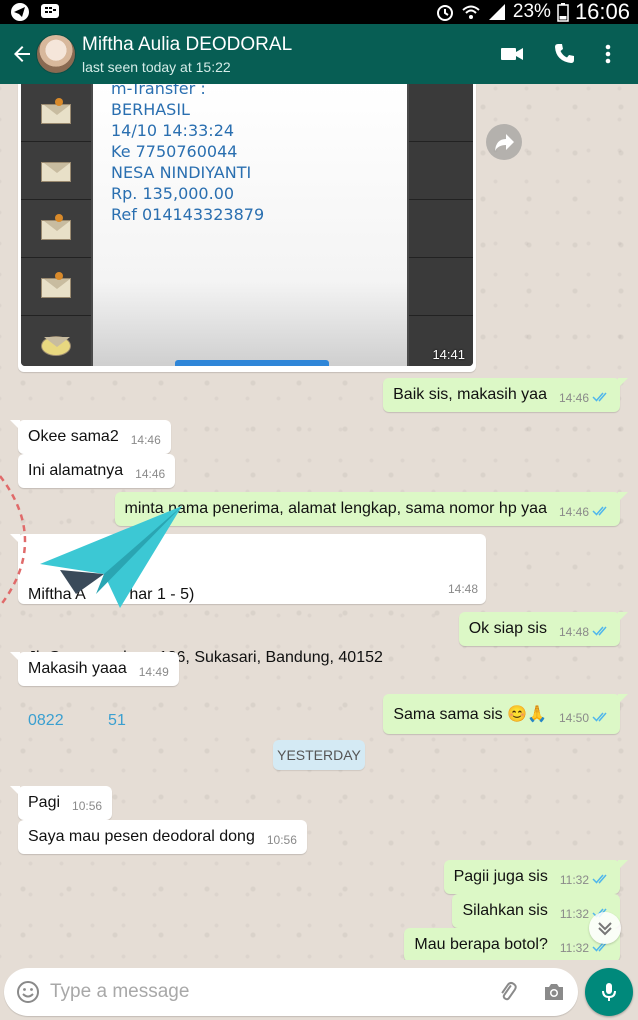  I want to click on outgoing-message: Mau berapa botol? 11:32, so click(512, 944).